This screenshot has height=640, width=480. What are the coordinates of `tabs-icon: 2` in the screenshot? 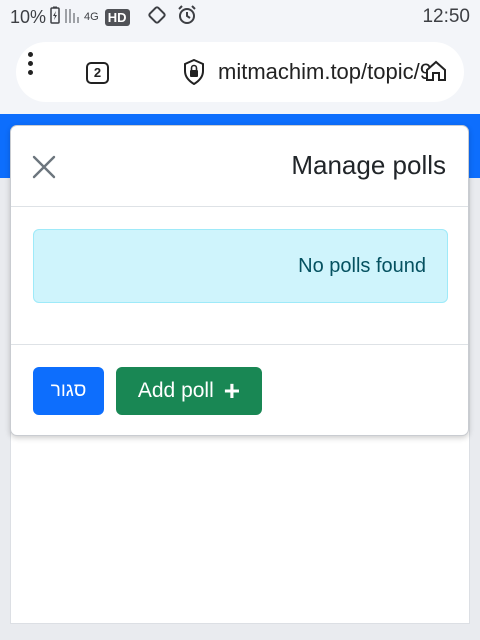 It's located at (97, 73).